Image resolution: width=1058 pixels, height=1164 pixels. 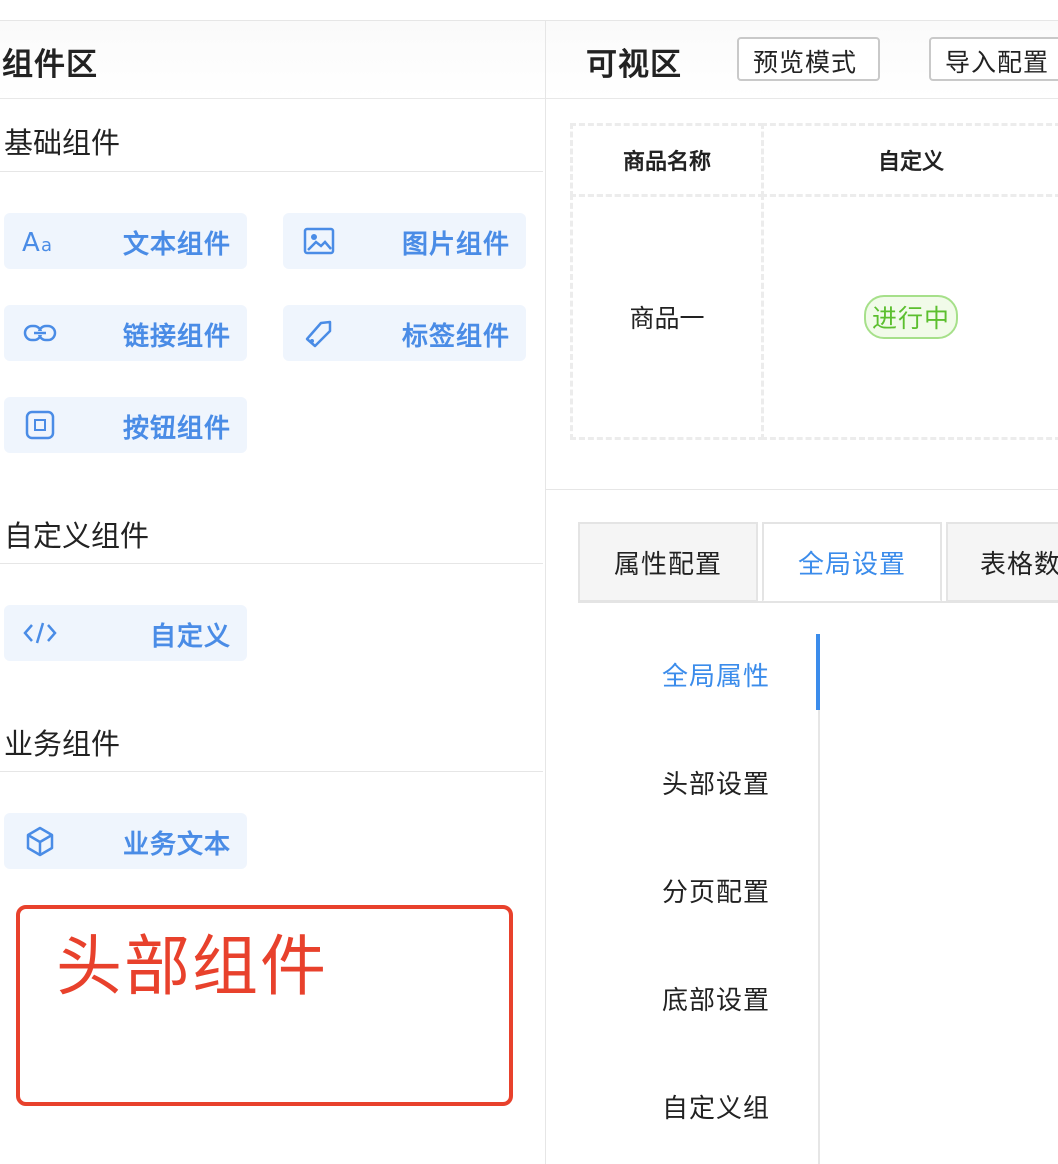 I want to click on top-bar, so click(x=529, y=10).